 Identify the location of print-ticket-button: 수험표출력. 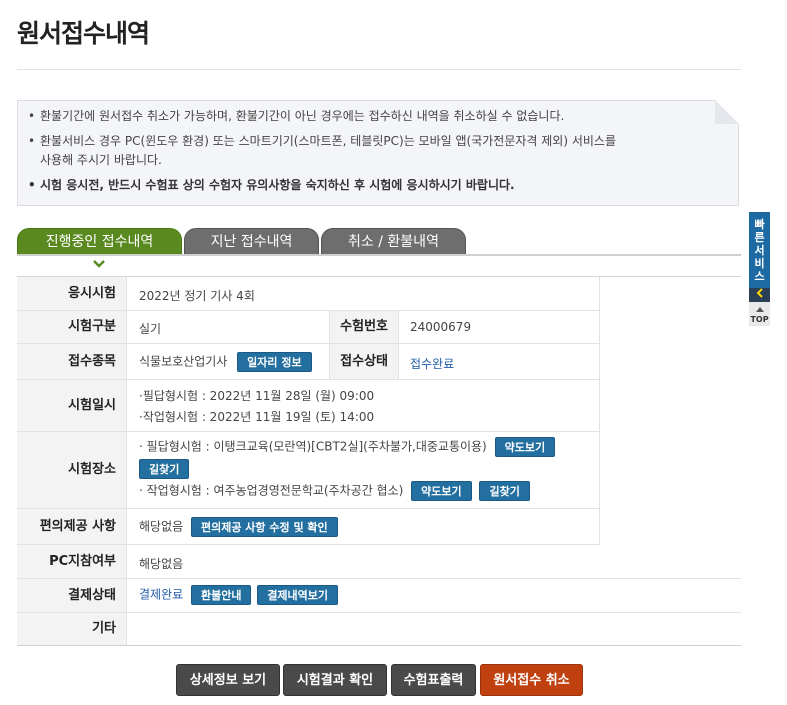
(433, 680).